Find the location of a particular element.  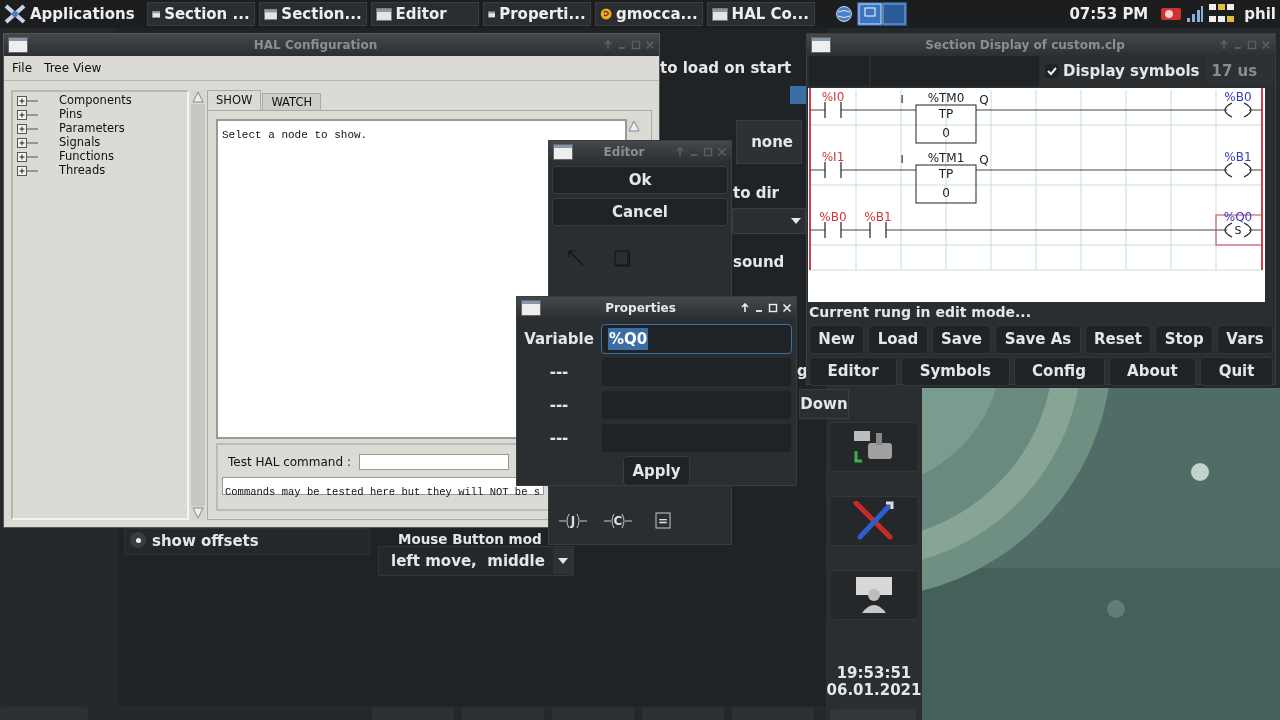

app-icon is located at coordinates (605, 14).